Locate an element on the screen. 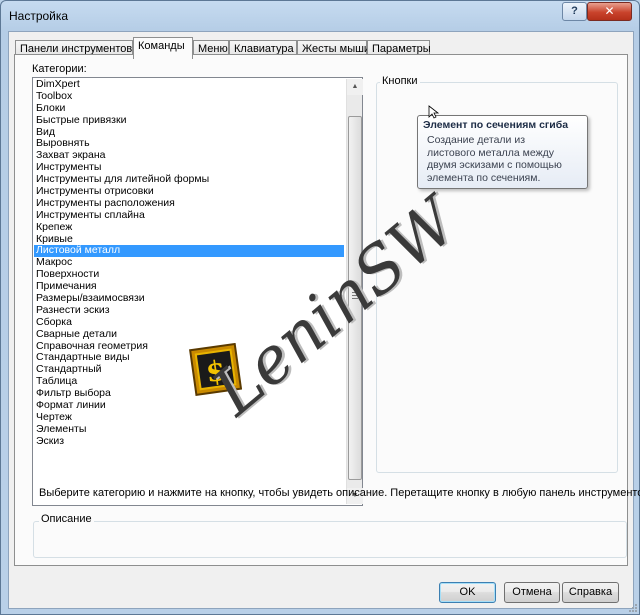  category-item: Блоки is located at coordinates (189, 109).